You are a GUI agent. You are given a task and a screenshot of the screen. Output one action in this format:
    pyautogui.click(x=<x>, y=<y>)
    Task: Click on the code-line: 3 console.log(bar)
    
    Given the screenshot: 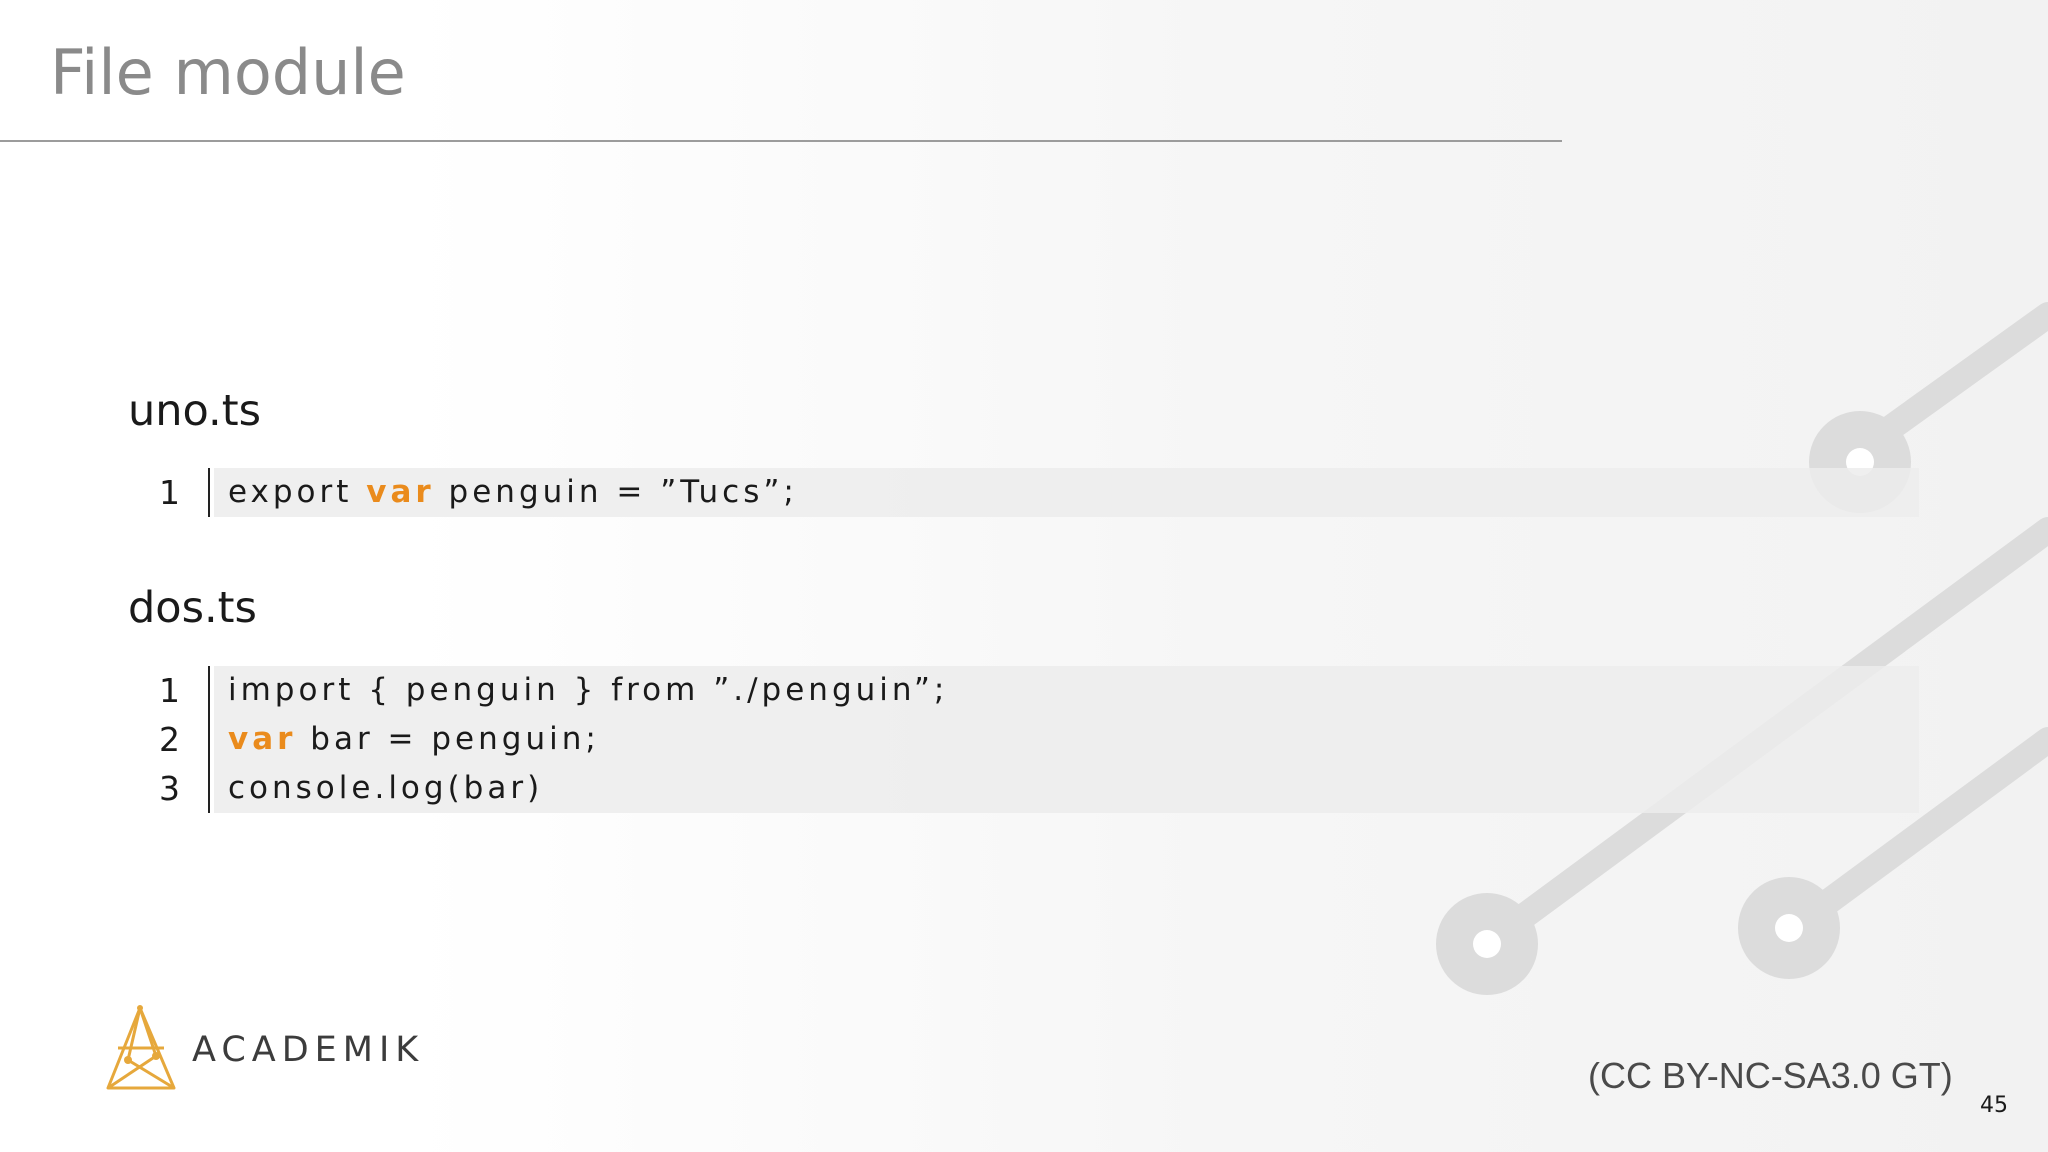 What is the action you would take?
    pyautogui.click(x=1031, y=788)
    